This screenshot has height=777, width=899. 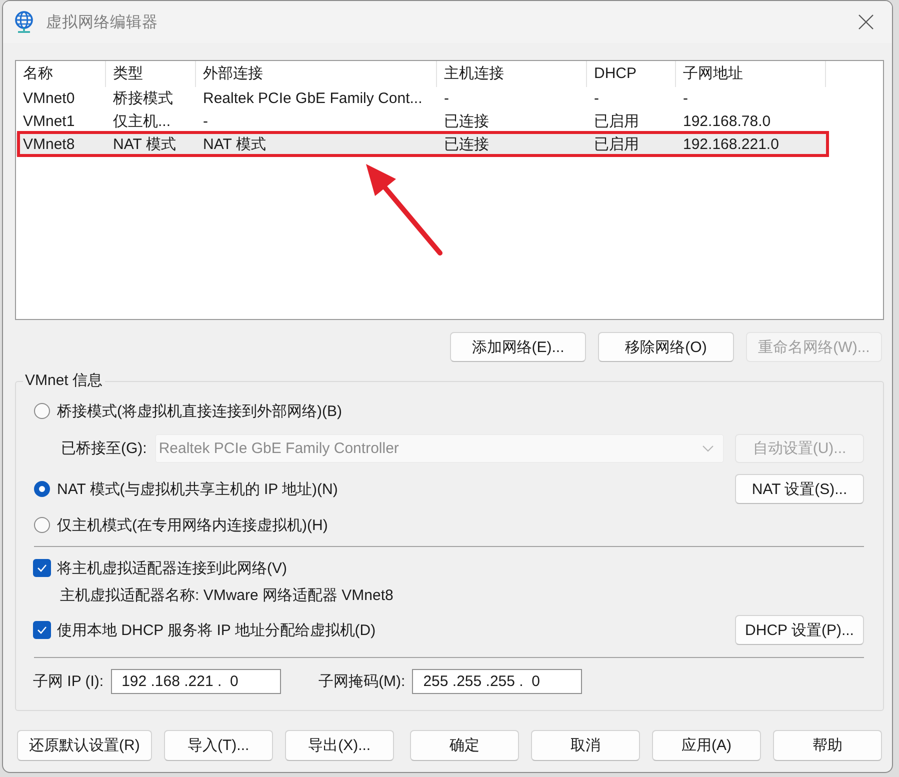 I want to click on column-header: 主机连接, so click(x=512, y=74).